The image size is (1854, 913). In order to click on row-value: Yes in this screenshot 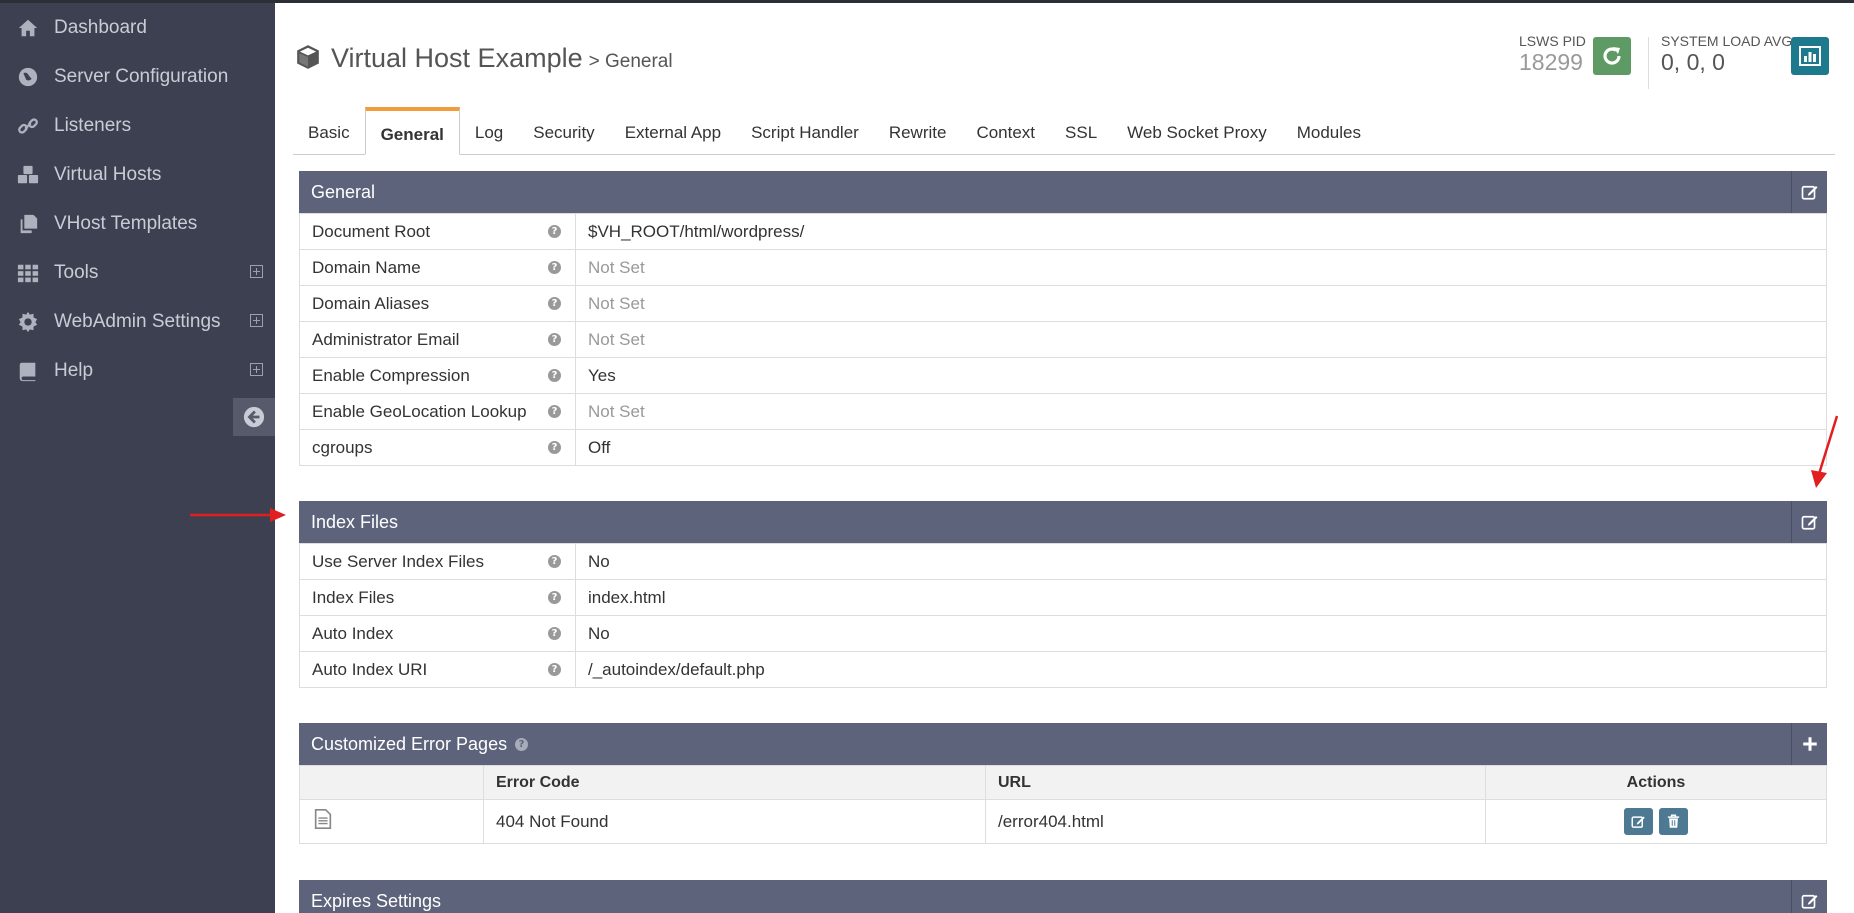, I will do `click(1201, 375)`.